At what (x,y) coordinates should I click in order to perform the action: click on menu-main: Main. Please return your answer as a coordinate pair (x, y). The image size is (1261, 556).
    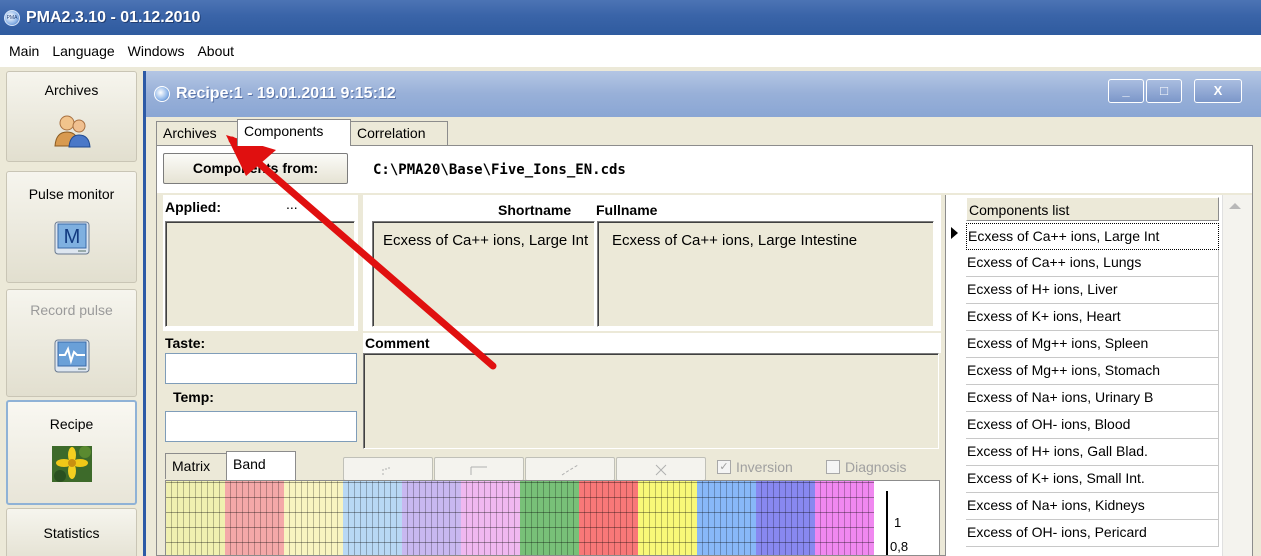
    Looking at the image, I should click on (24, 51).